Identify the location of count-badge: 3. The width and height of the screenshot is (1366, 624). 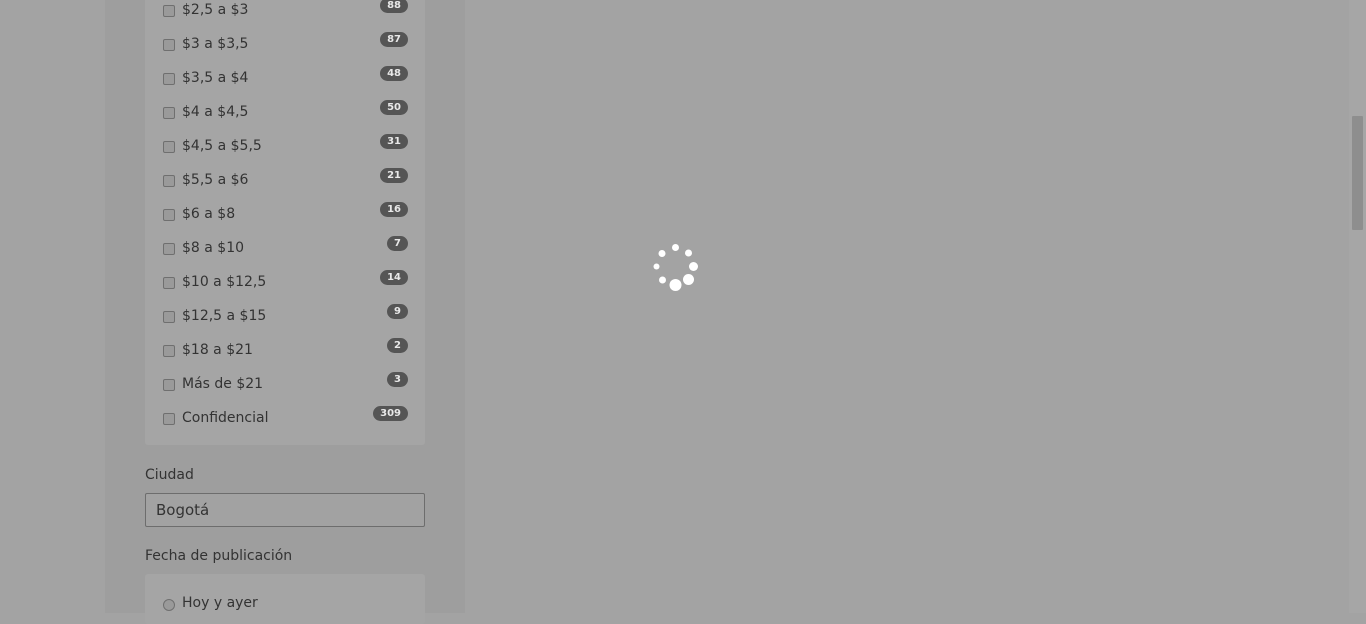
(397, 379).